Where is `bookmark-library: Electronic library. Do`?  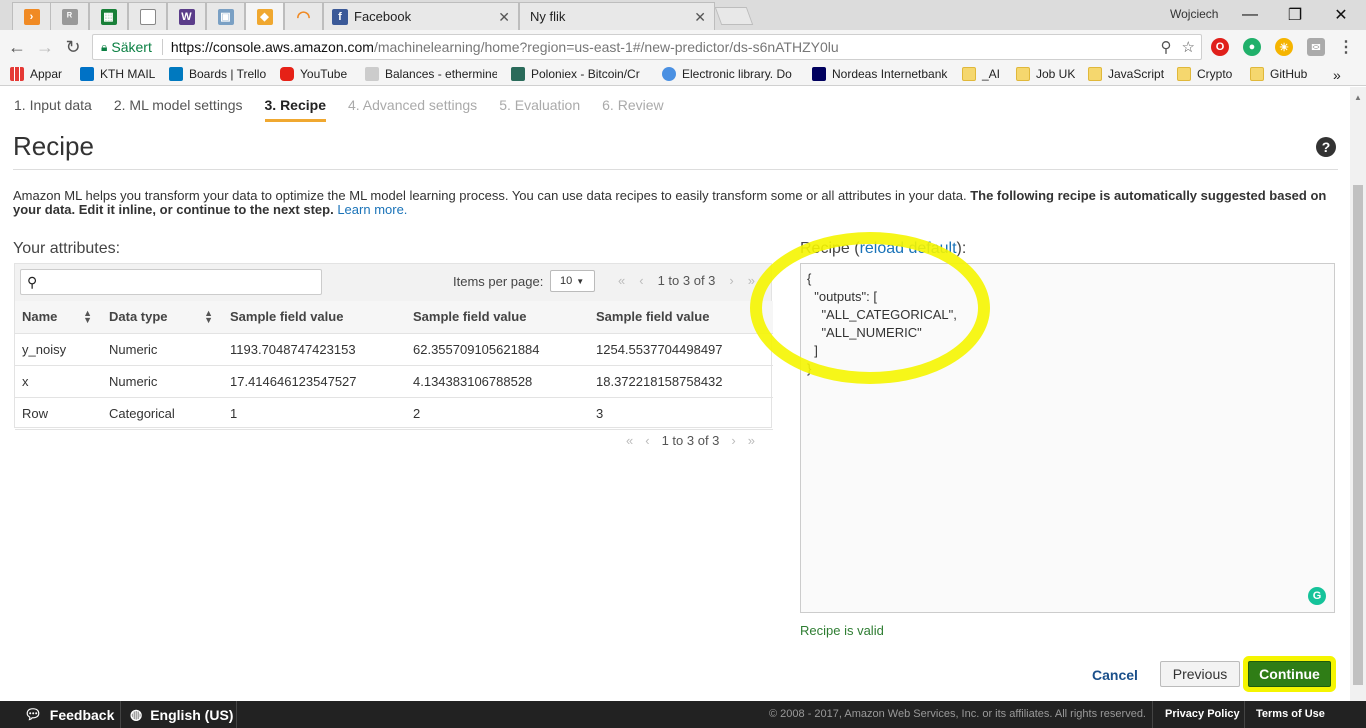
bookmark-library: Electronic library. Do is located at coordinates (730, 74).